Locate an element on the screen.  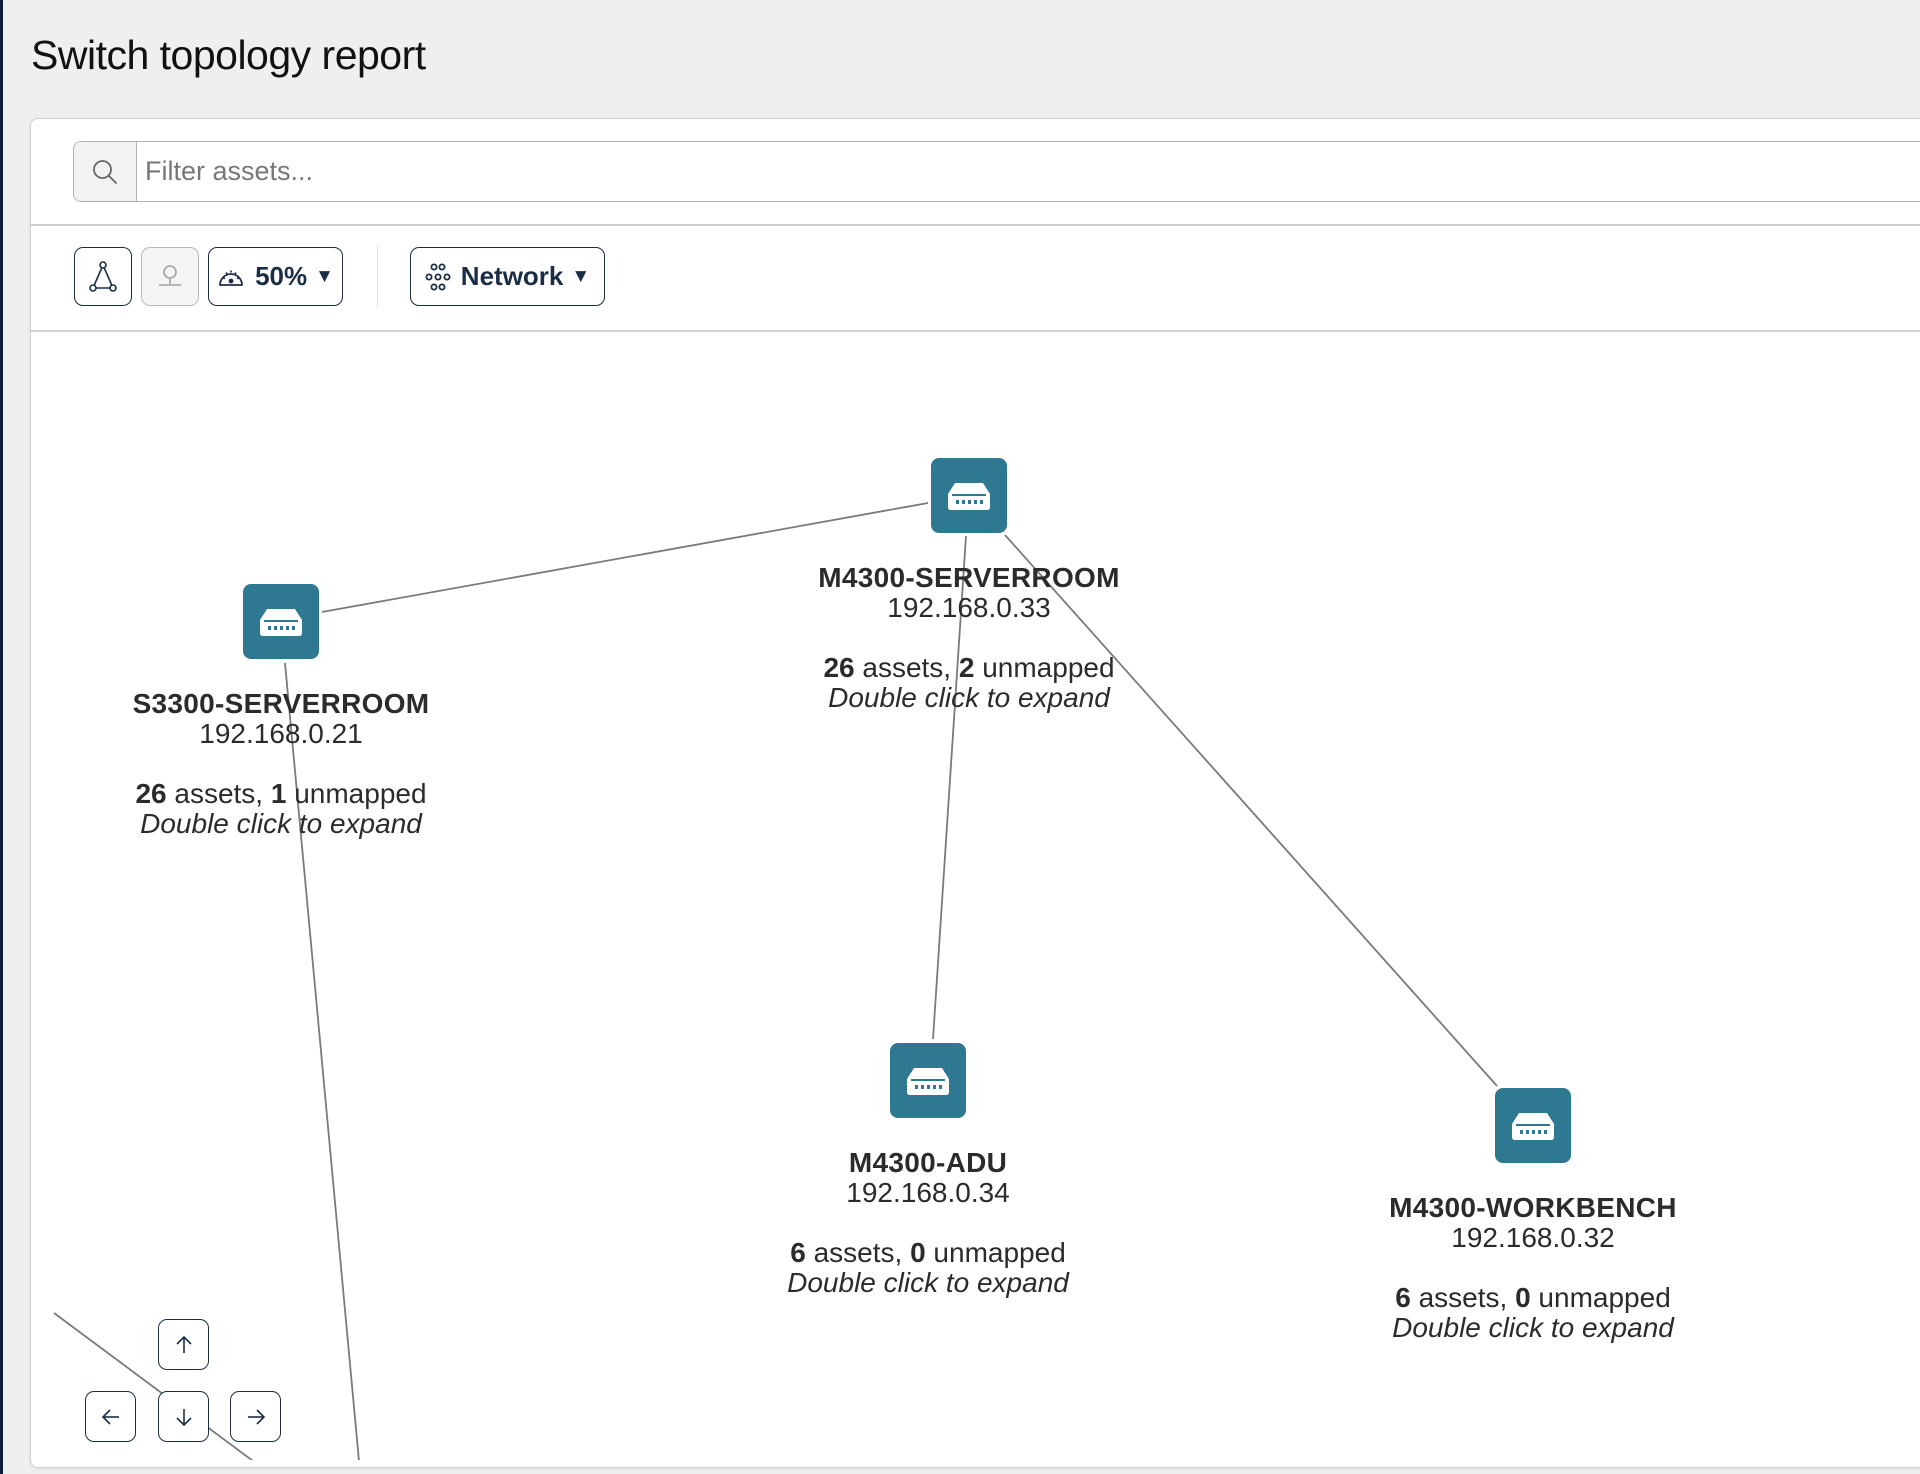
toolbar-divider is located at coordinates (377, 277).